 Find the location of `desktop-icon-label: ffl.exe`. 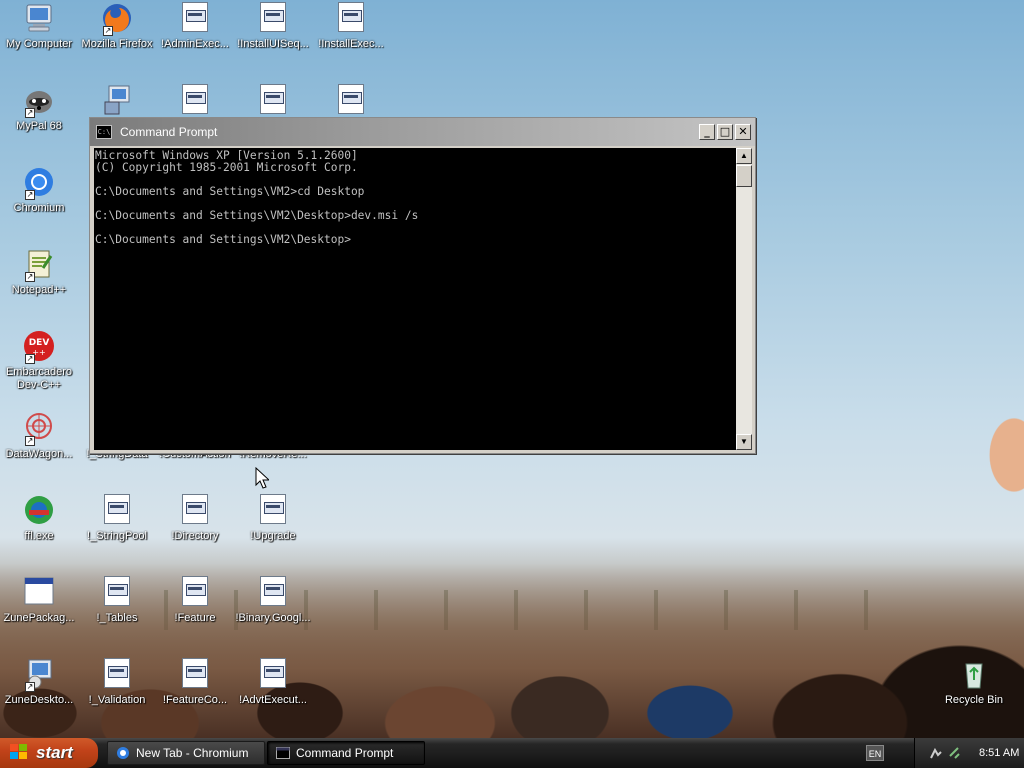

desktop-icon-label: ffl.exe is located at coordinates (39, 536).